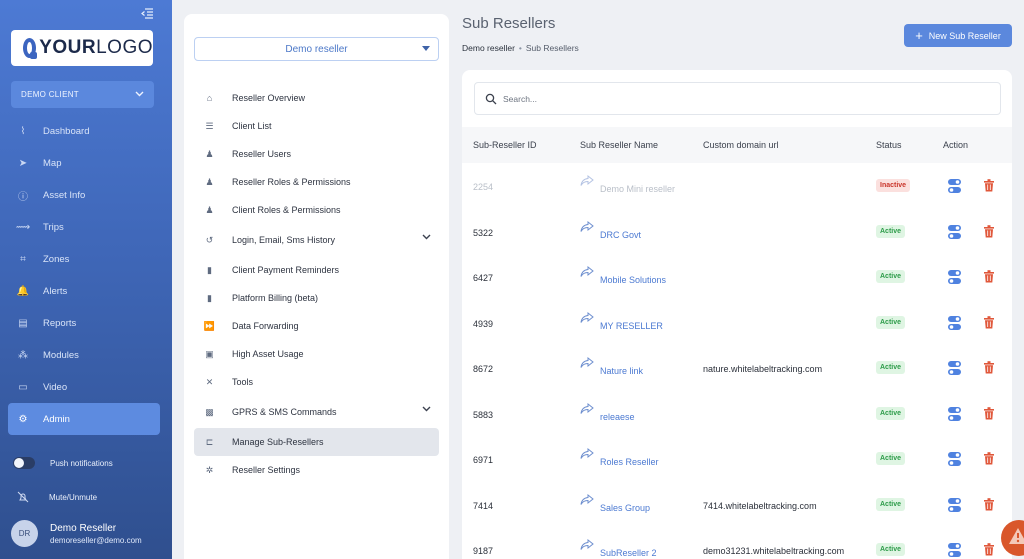 The image size is (1024, 559). Describe the element at coordinates (84, 131) in the screenshot. I see `sidebar-item-dashboard: ⌇ Dashboard` at that location.